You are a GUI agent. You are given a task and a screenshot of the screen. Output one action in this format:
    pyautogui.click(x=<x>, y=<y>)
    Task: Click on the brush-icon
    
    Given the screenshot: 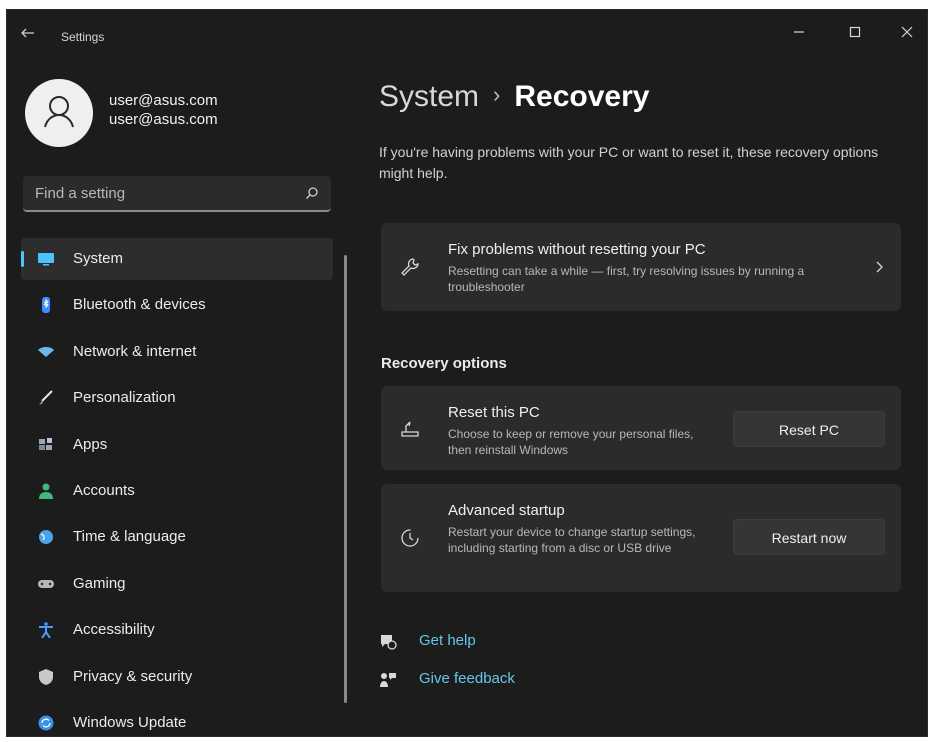 What is the action you would take?
    pyautogui.click(x=46, y=398)
    